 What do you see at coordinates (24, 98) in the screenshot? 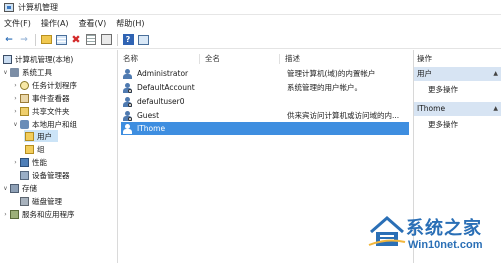
I see `event-log-icon` at bounding box center [24, 98].